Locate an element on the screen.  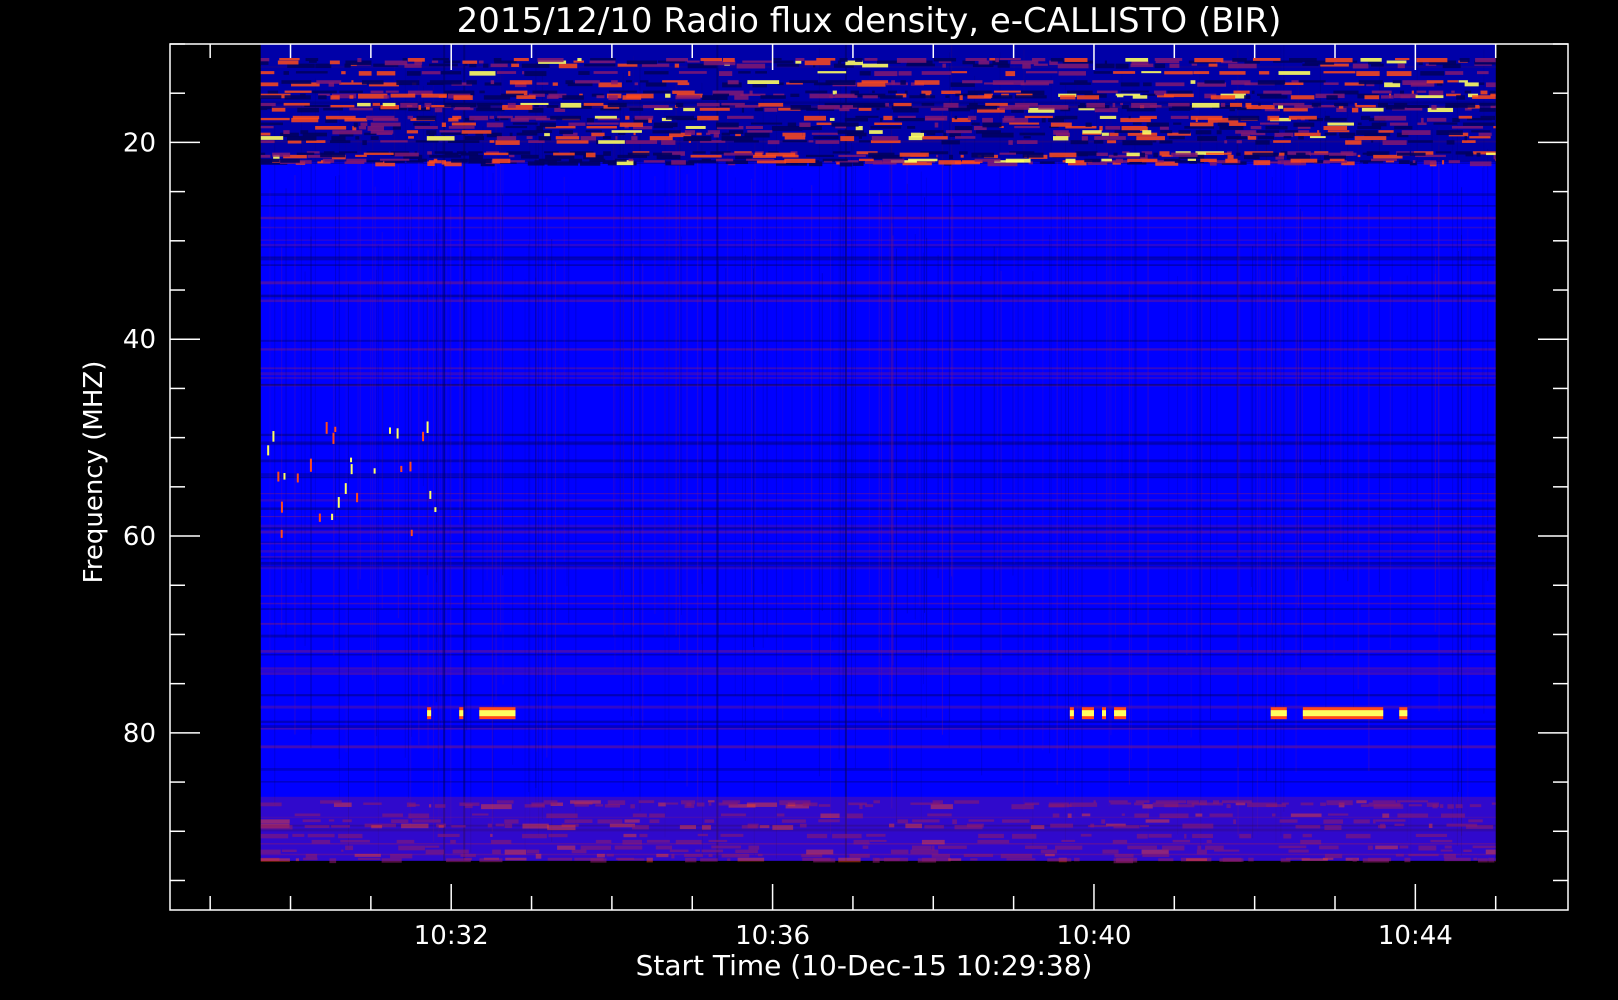
y-tick-label: 20 is located at coordinates (139, 143).